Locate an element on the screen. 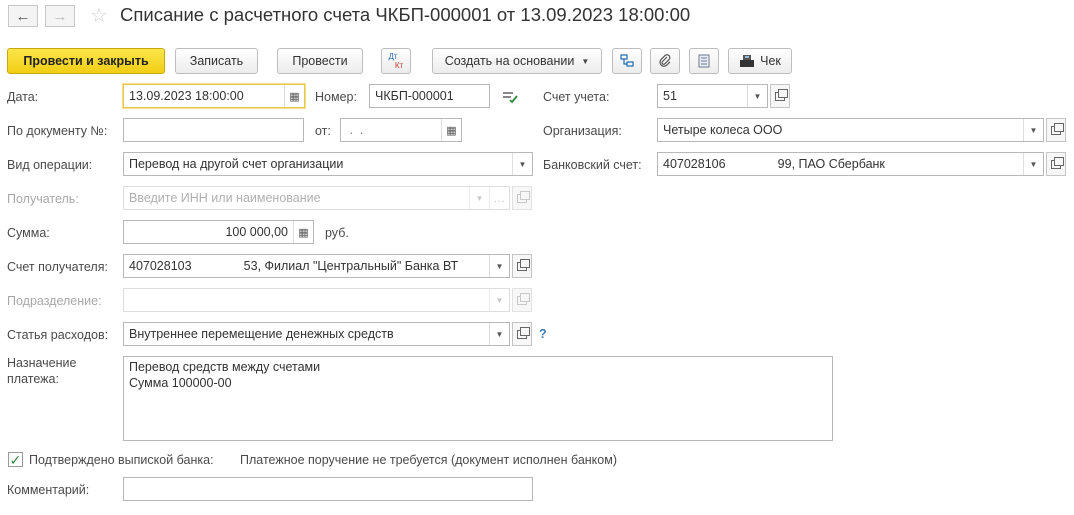 The height and width of the screenshot is (515, 1074). bank-account-label: Банковский счет: is located at coordinates (592, 165).